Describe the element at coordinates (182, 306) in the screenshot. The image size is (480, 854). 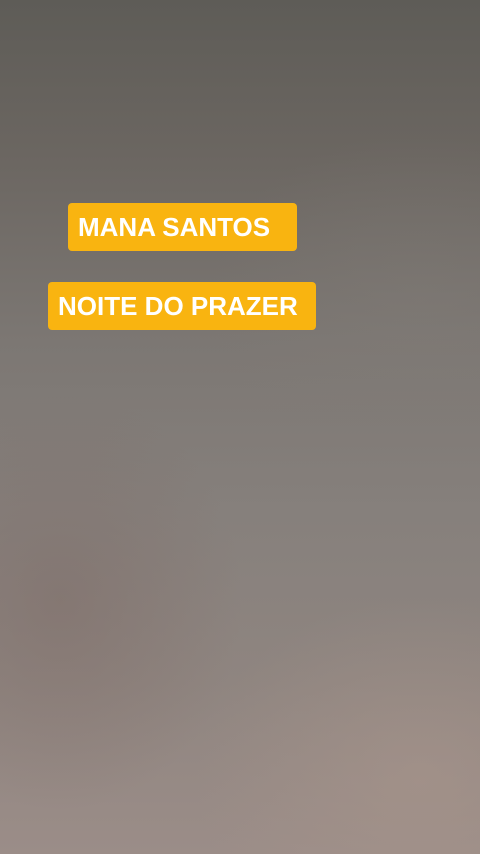
I see `song-title-caption: NOITE DO PRAZER` at that location.